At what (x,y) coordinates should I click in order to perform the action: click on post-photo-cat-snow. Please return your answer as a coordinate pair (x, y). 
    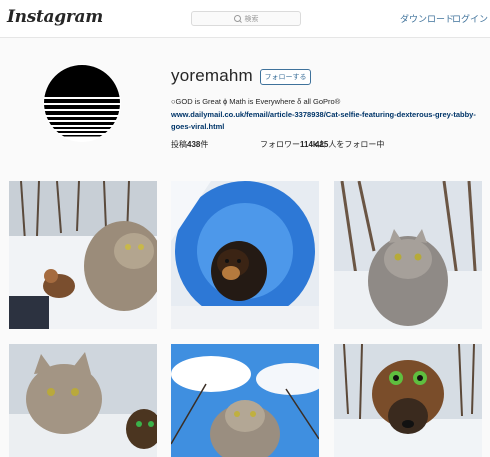
    Looking at the image, I should click on (83, 255).